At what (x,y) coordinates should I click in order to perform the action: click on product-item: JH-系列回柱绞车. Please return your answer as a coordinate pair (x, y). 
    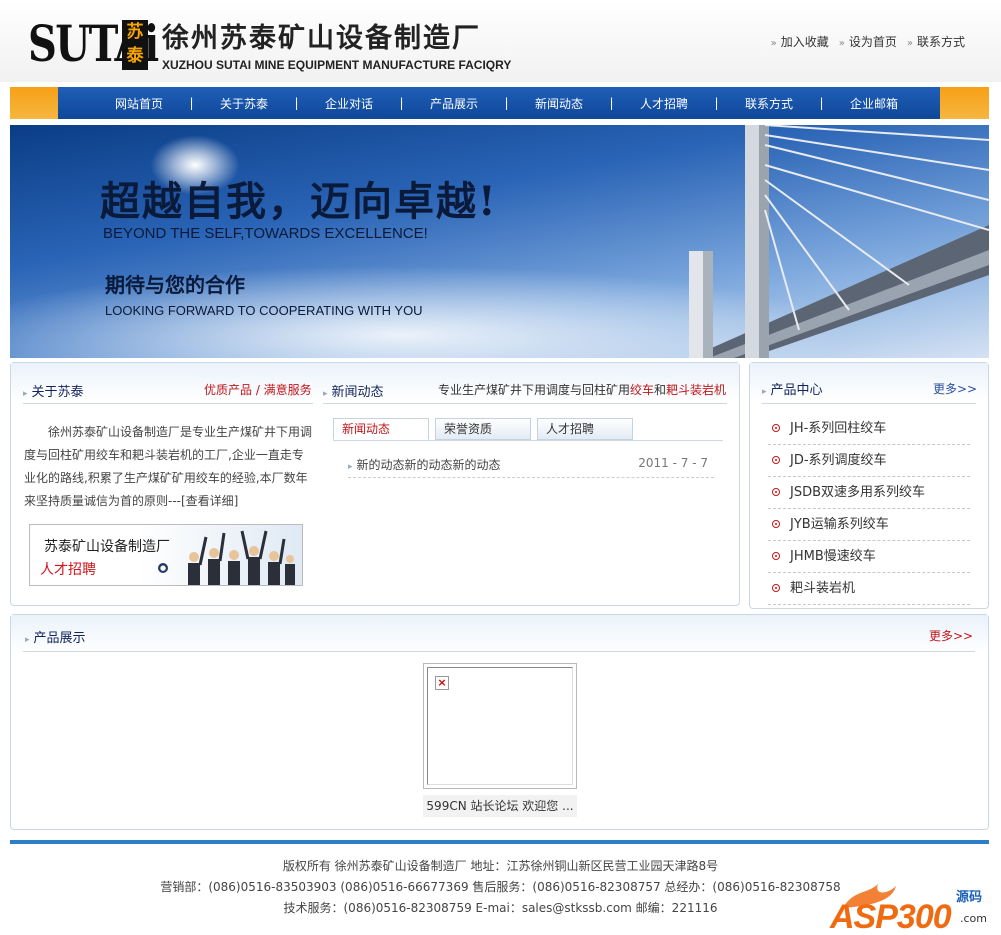
    Looking at the image, I should click on (869, 429).